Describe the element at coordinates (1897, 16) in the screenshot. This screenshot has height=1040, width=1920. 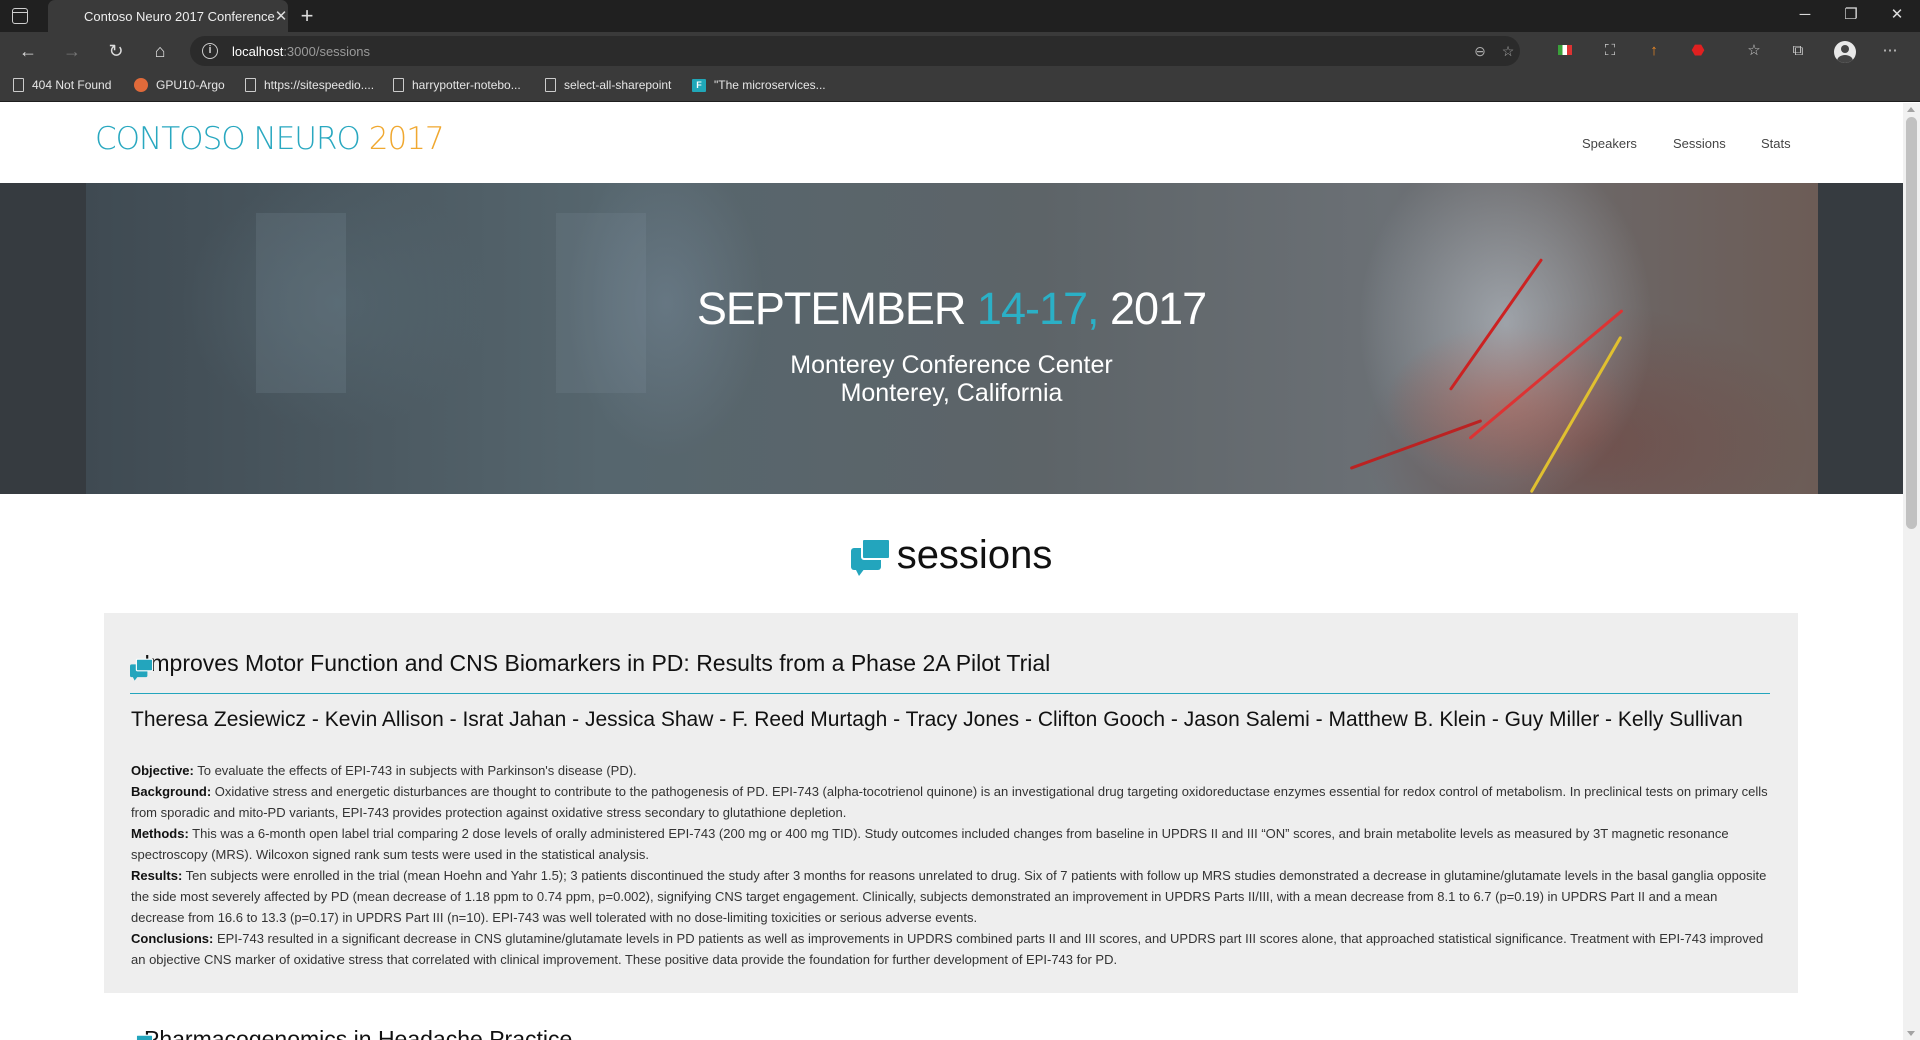
I see `close-window-icon: ✕` at that location.